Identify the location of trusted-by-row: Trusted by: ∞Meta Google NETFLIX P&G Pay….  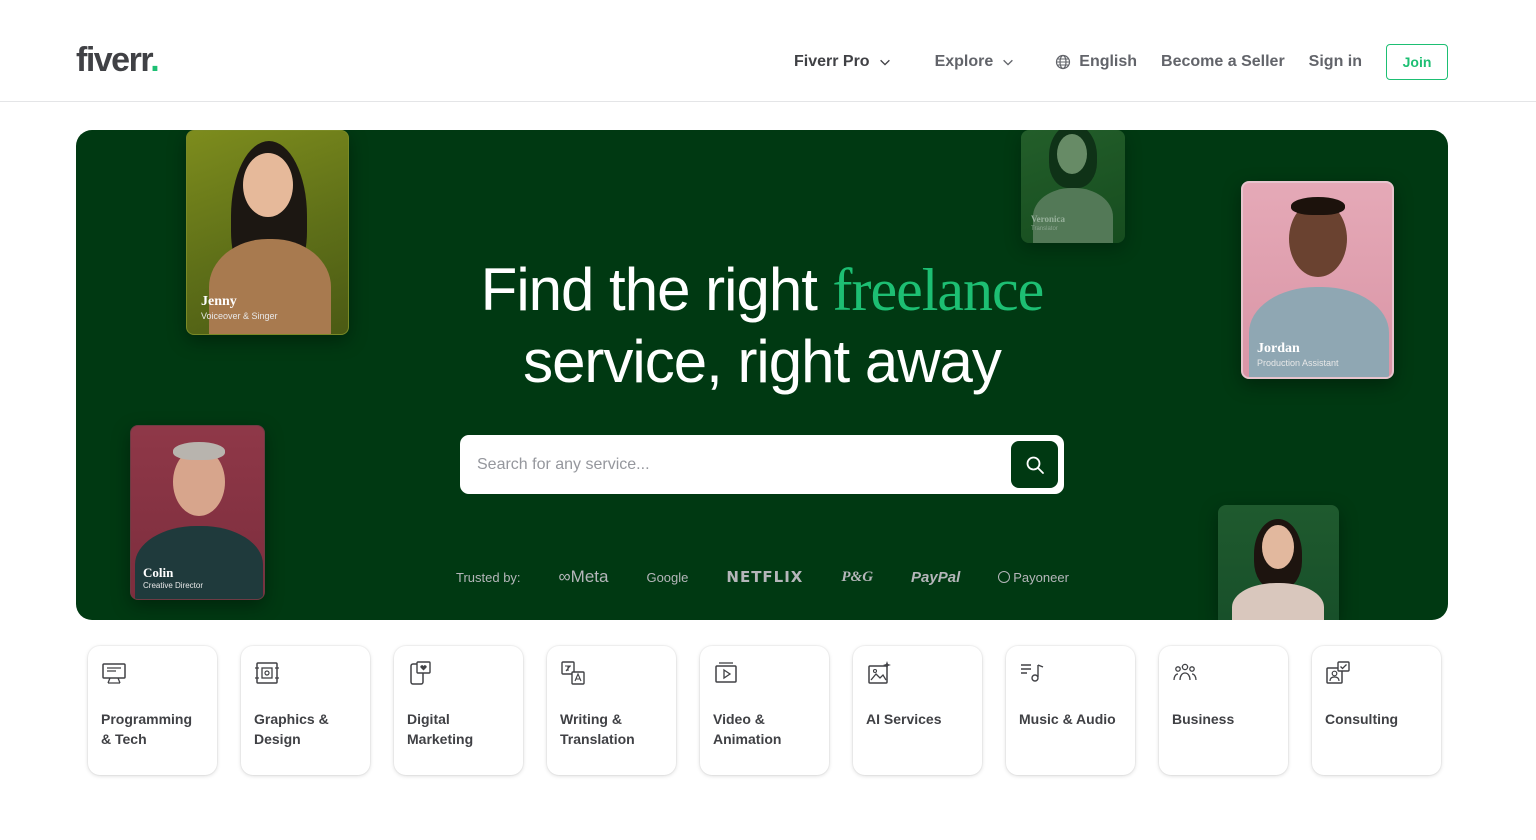
(781, 577).